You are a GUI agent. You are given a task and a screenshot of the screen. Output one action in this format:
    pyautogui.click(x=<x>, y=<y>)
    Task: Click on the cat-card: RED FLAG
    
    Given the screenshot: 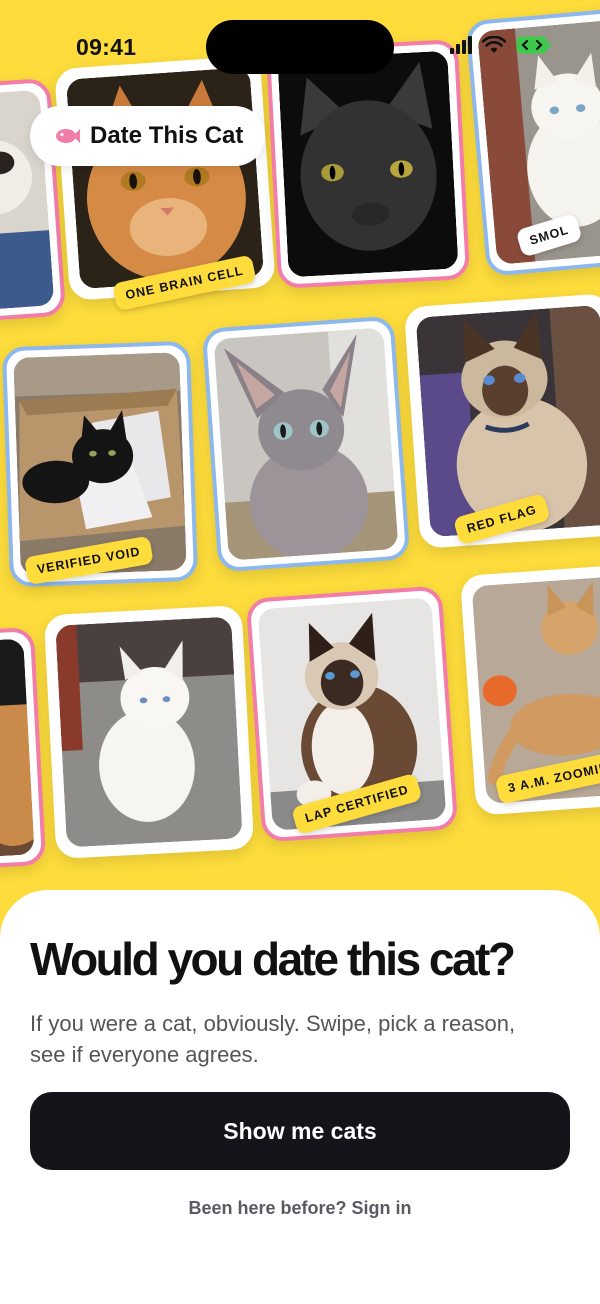 What is the action you would take?
    pyautogui.click(x=501, y=421)
    